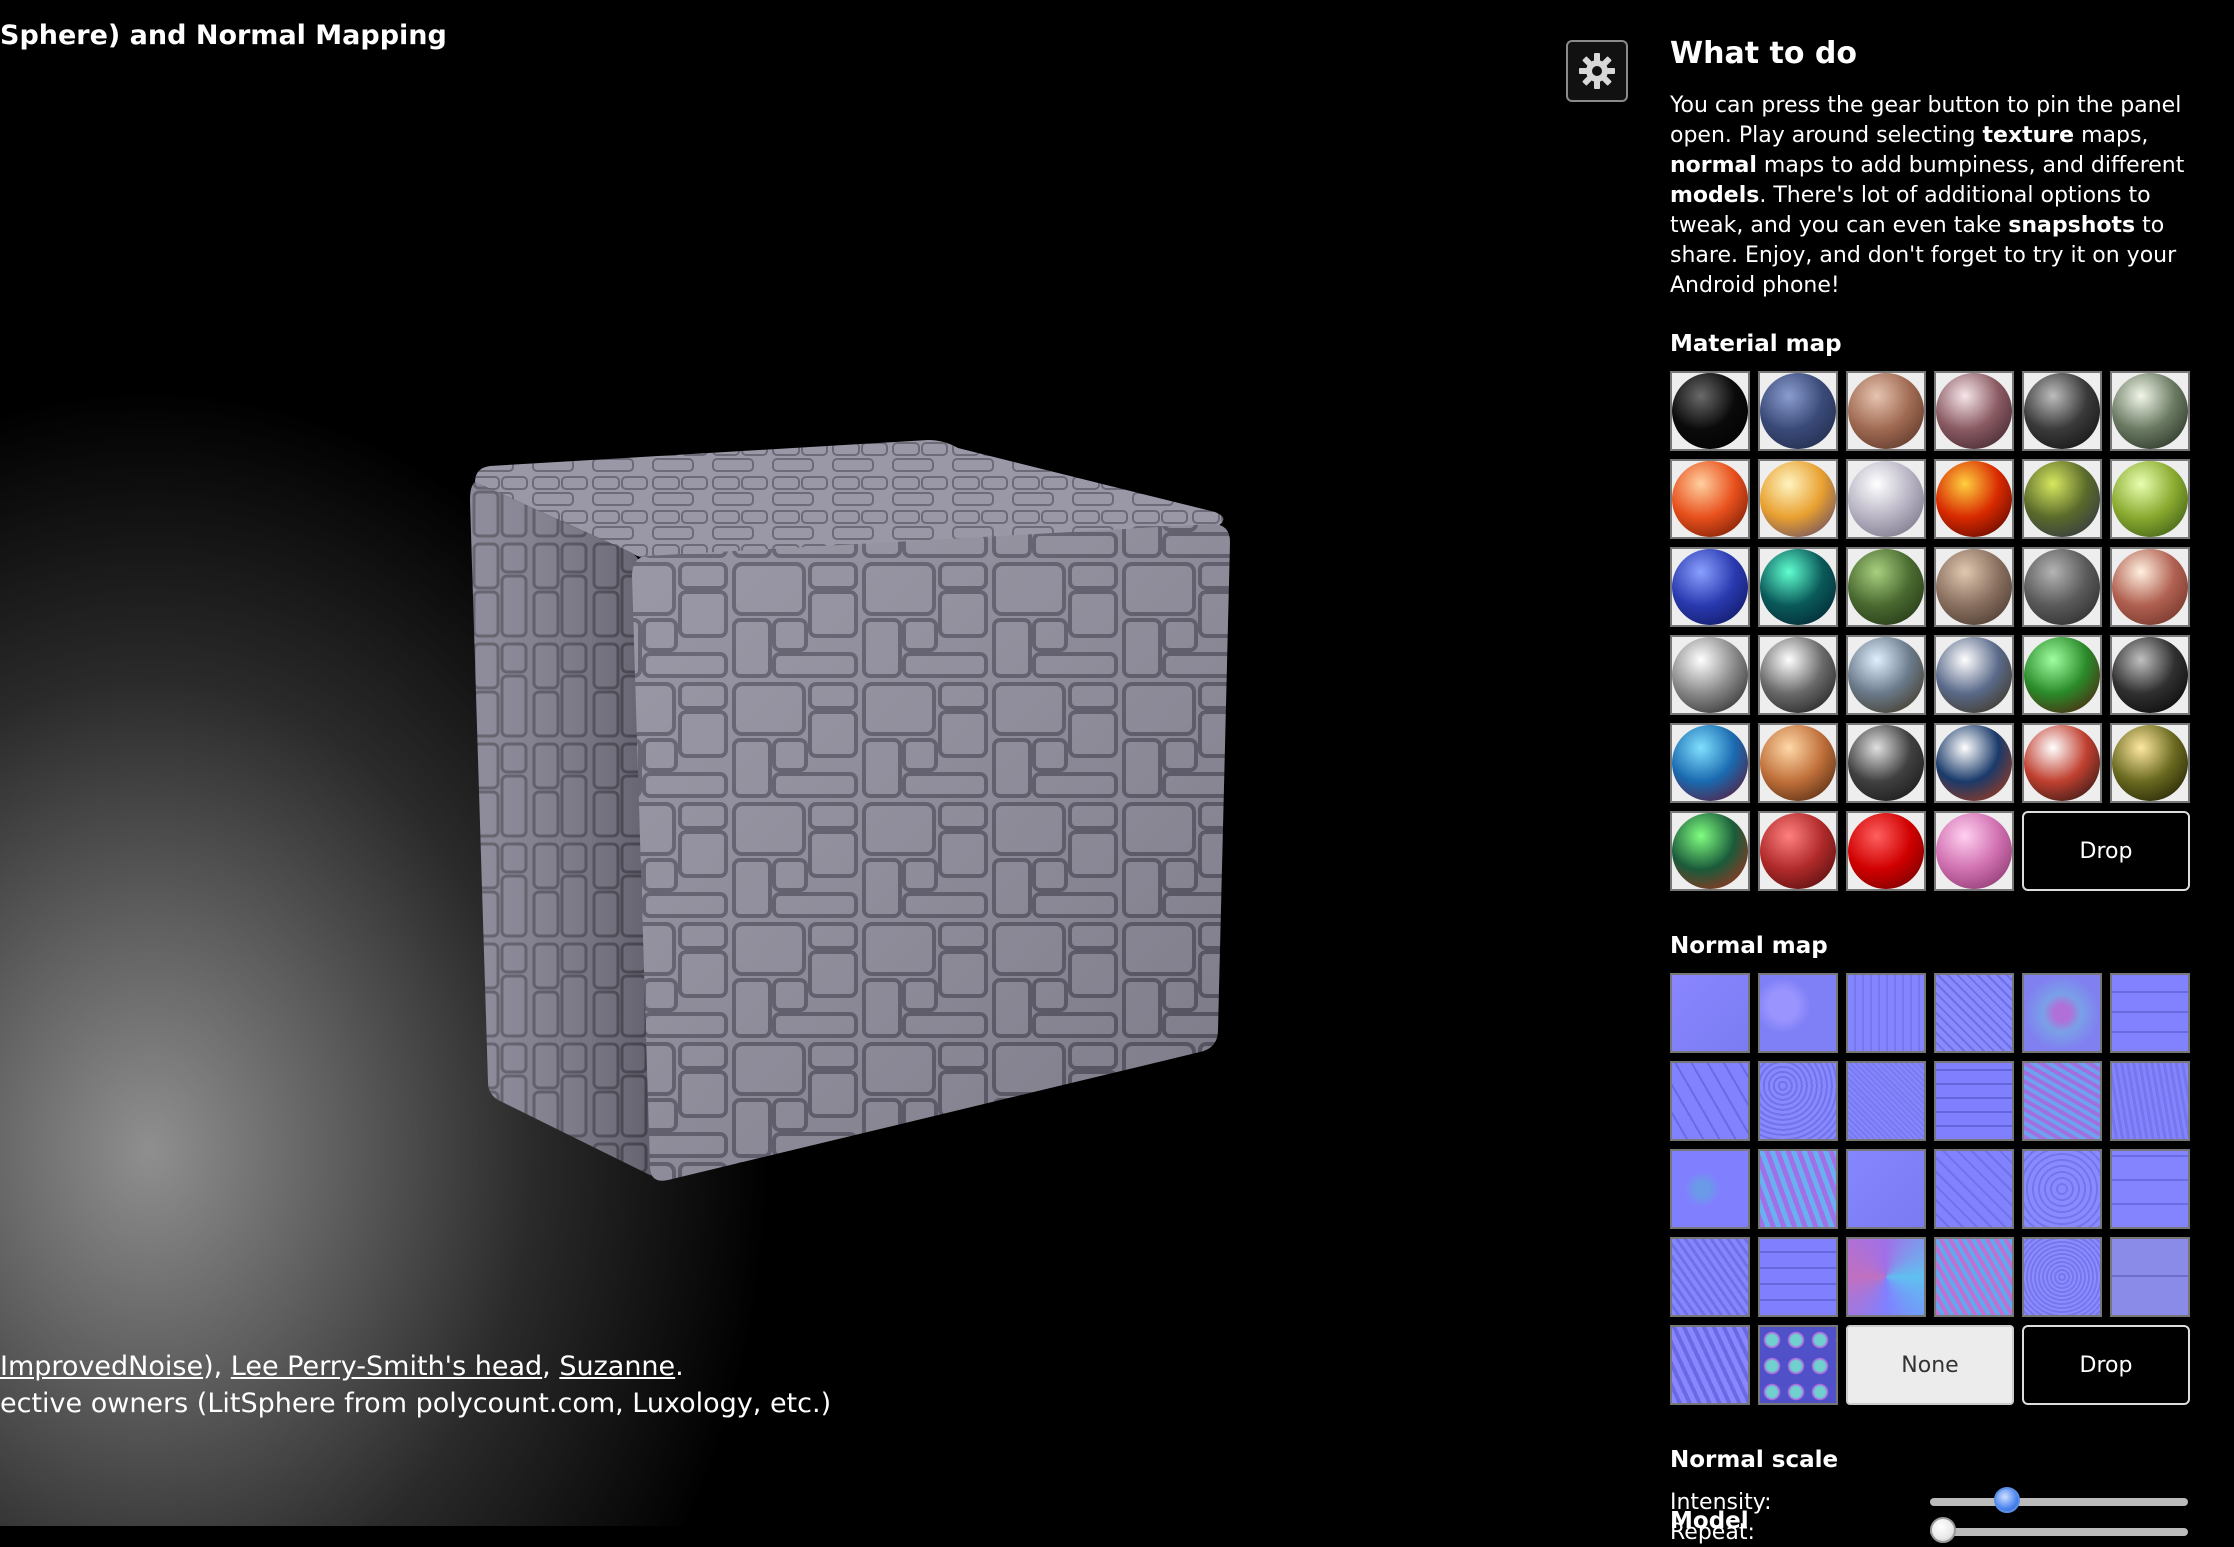 The height and width of the screenshot is (1547, 2234). Describe the element at coordinates (1597, 71) in the screenshot. I see `pin-panel-button` at that location.